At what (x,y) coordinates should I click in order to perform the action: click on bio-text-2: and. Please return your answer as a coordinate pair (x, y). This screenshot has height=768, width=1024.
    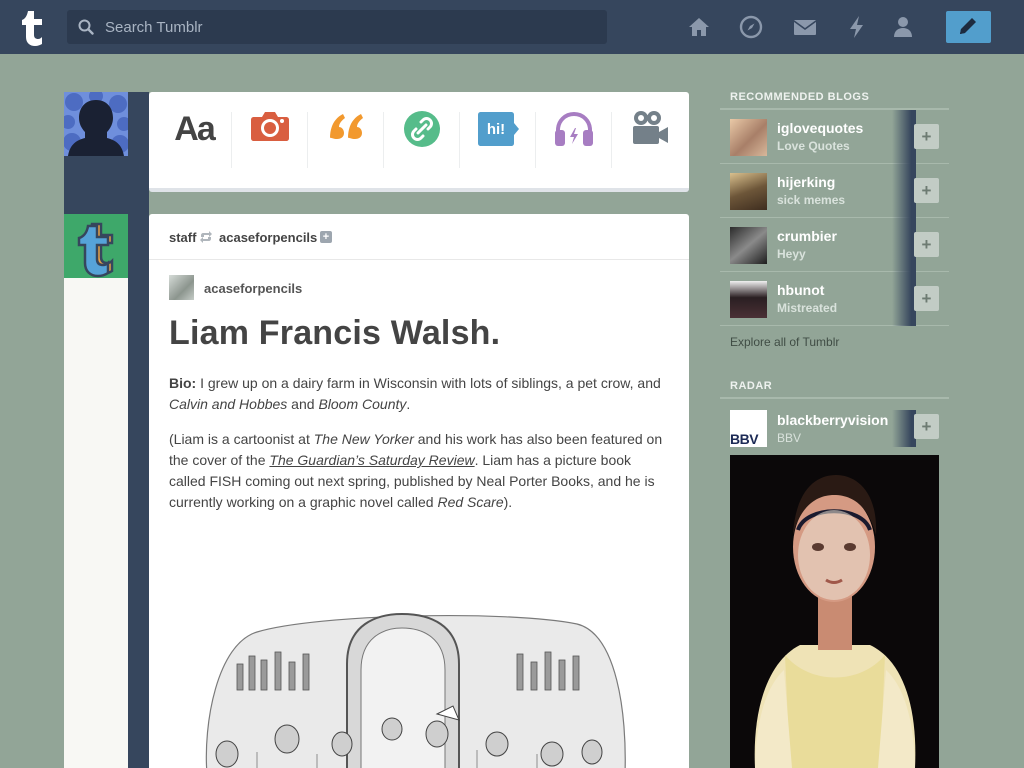
    Looking at the image, I should click on (303, 404).